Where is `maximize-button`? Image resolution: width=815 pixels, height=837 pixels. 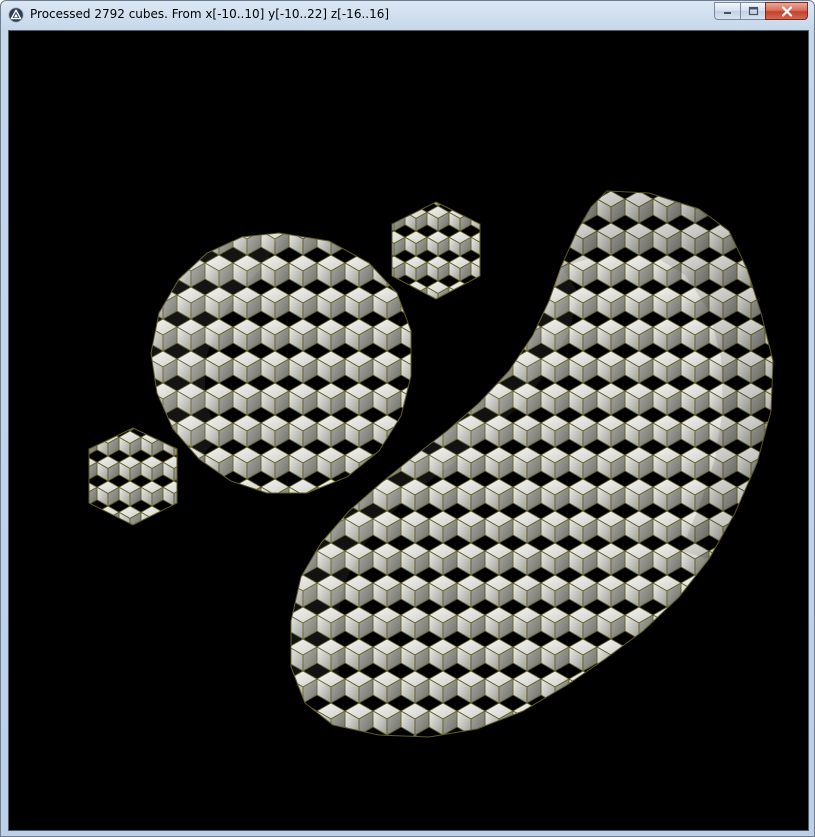 maximize-button is located at coordinates (752, 11).